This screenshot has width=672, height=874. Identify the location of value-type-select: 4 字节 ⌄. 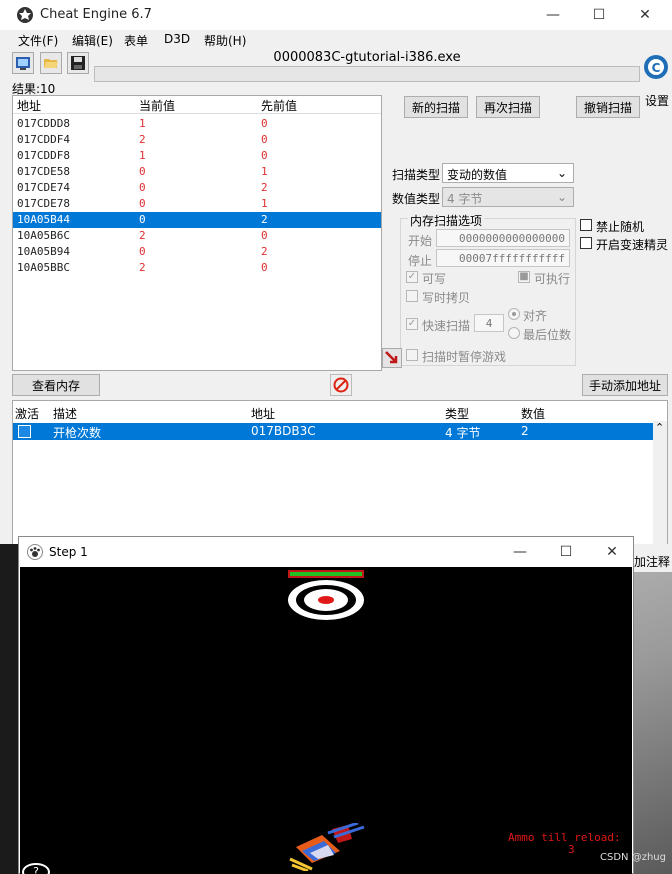
(508, 197).